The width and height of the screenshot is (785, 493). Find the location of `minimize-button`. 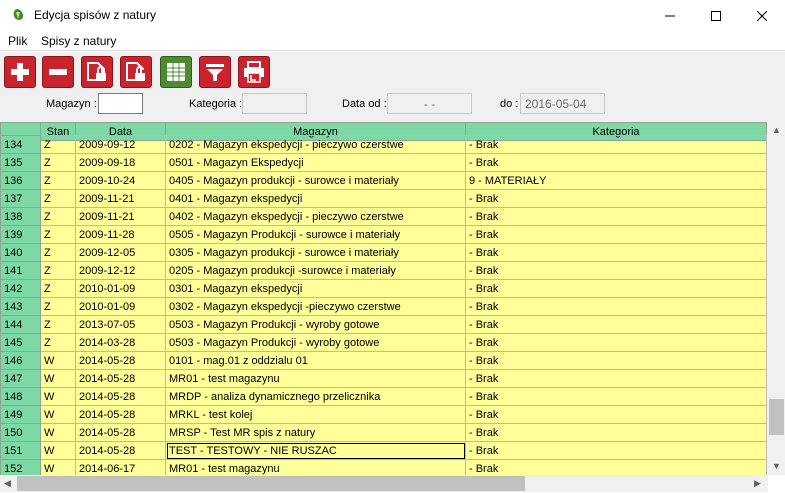

minimize-button is located at coordinates (670, 15).